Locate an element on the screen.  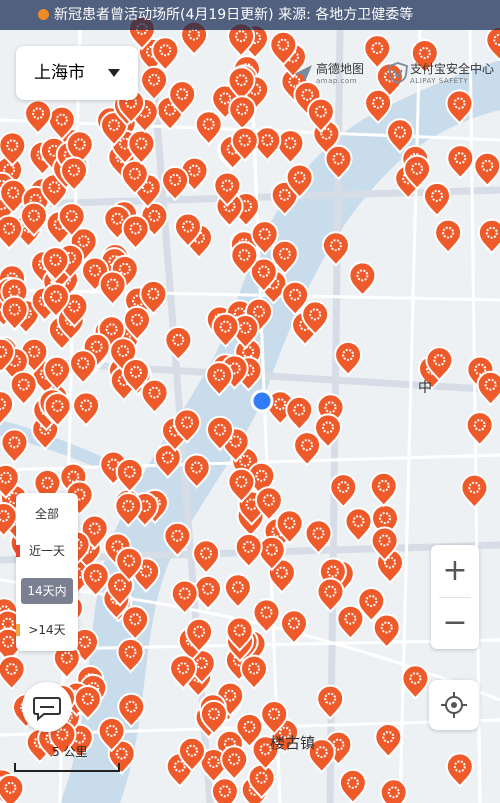
alipay-name: 支付宝安全中心 is located at coordinates (452, 69).